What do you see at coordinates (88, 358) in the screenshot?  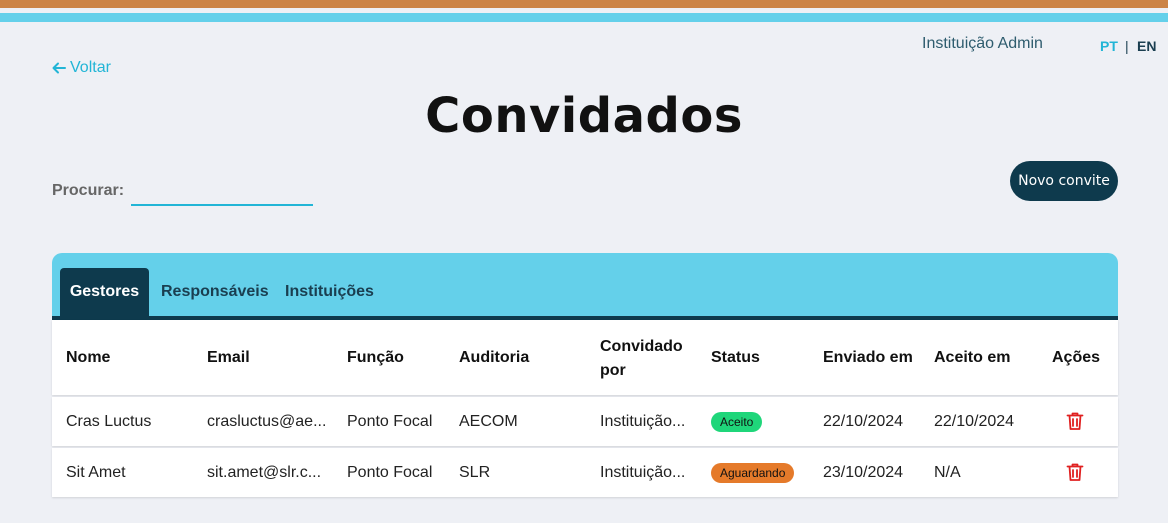 I see `col-header-name: Nome` at bounding box center [88, 358].